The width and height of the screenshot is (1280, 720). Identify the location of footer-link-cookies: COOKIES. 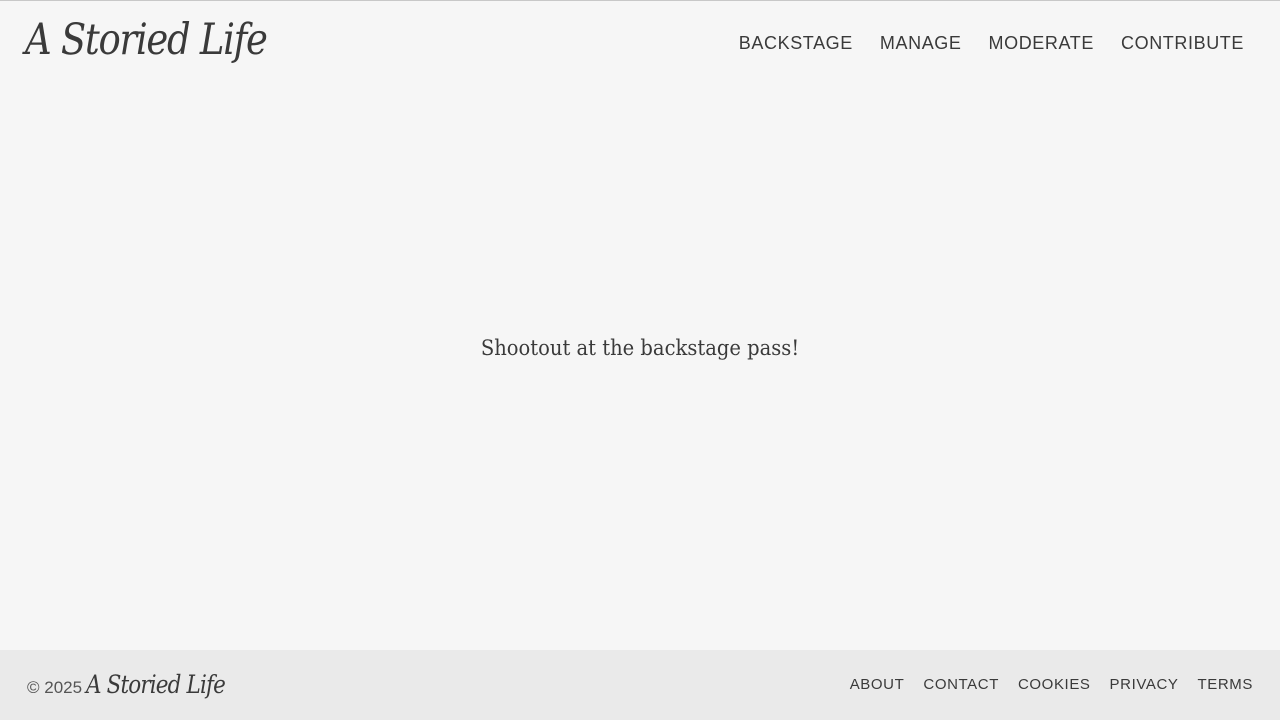
(1054, 684).